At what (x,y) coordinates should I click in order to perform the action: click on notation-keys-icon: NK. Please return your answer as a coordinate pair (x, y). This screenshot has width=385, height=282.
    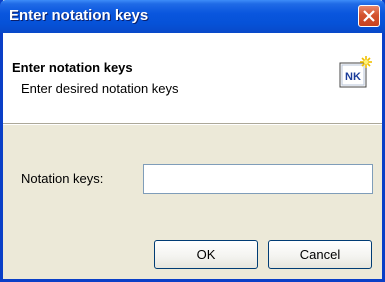
    Looking at the image, I should click on (355, 72).